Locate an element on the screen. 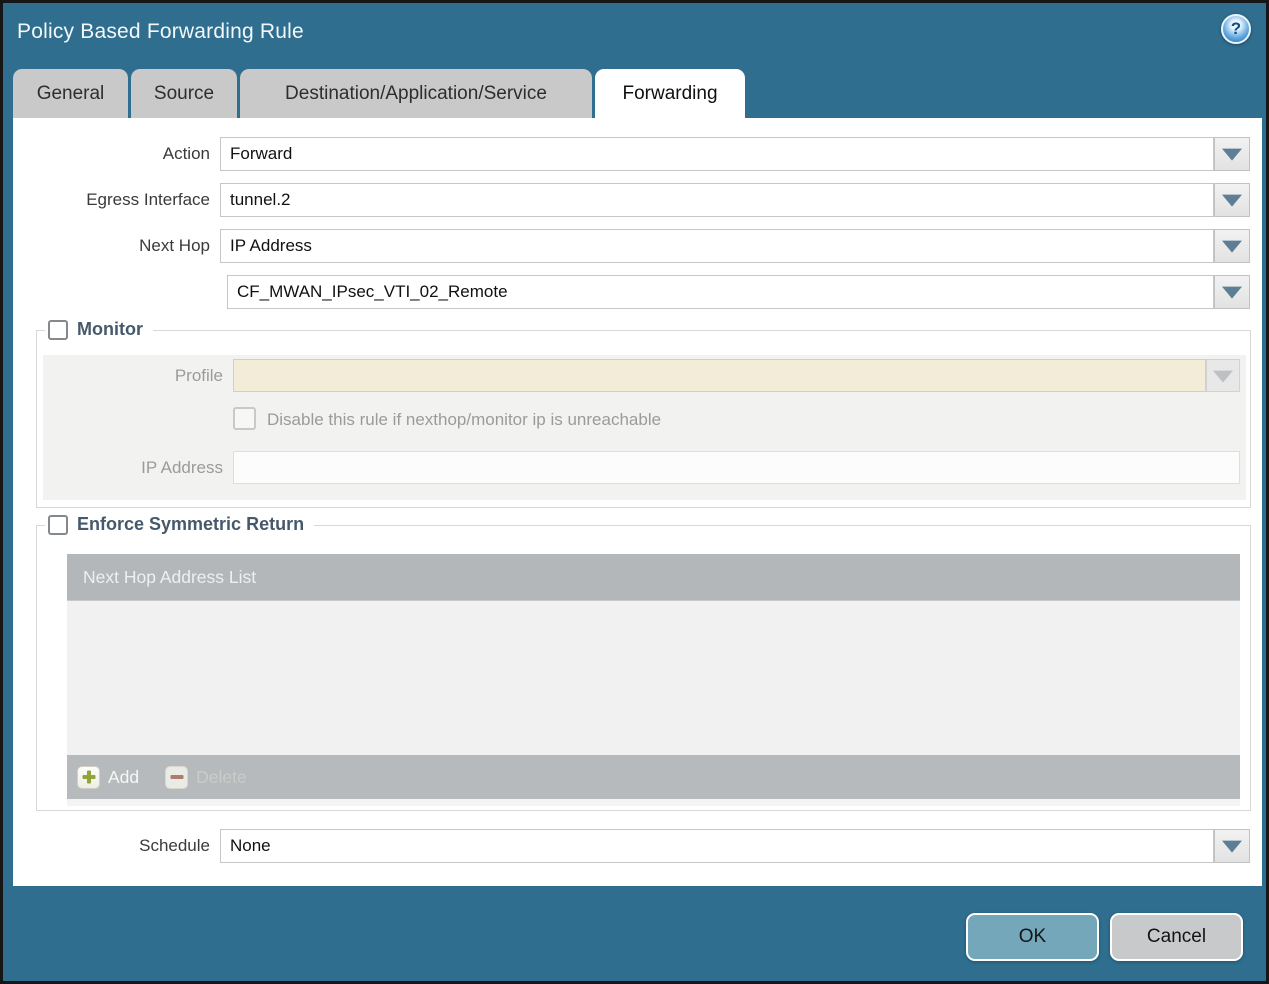 The height and width of the screenshot is (984, 1269). action-label: Action is located at coordinates (186, 153).